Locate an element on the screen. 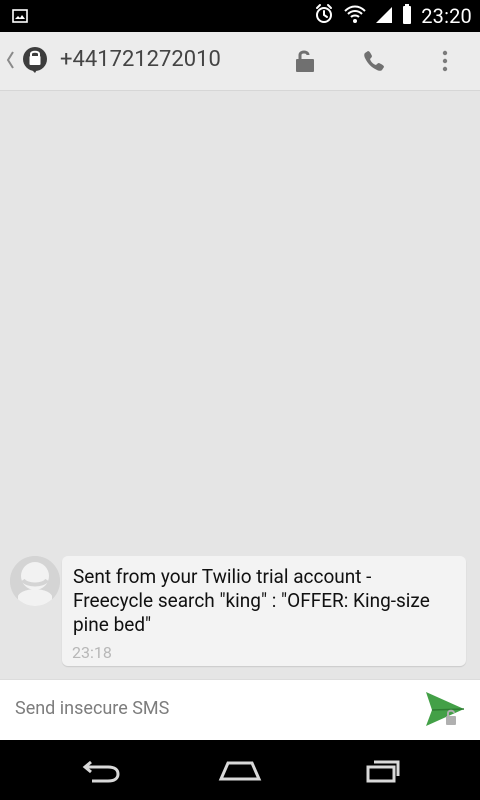 This screenshot has height=800, width=480. message-composer: Send insecure SMS is located at coordinates (240, 710).